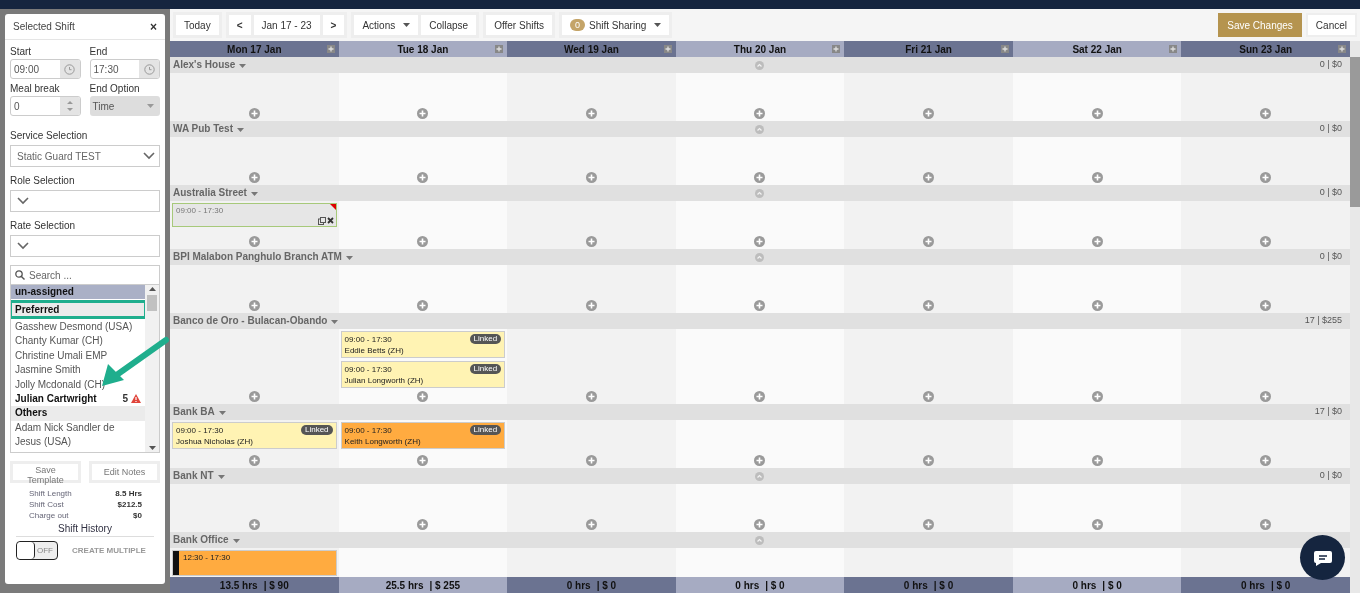 This screenshot has width=1360, height=593. What do you see at coordinates (210, 64) in the screenshot?
I see `site-name: Alex's House` at bounding box center [210, 64].